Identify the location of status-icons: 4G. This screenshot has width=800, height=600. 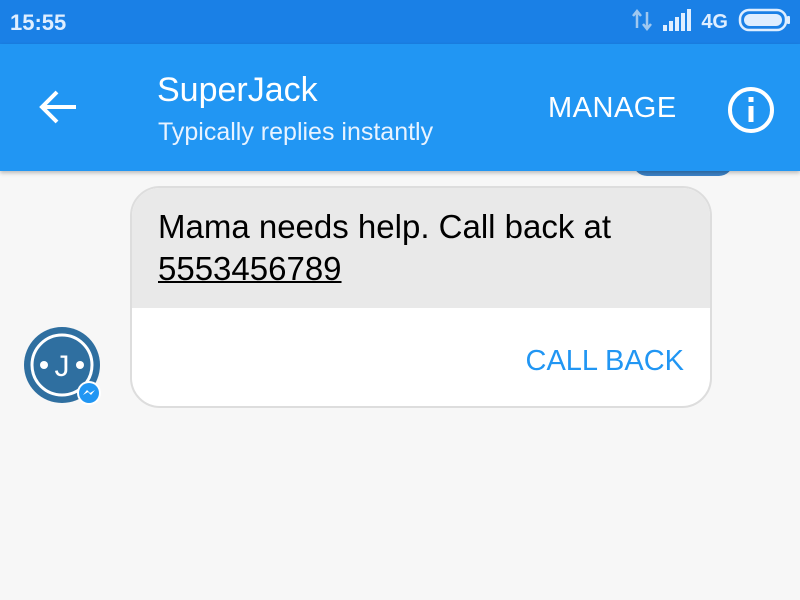
(711, 22).